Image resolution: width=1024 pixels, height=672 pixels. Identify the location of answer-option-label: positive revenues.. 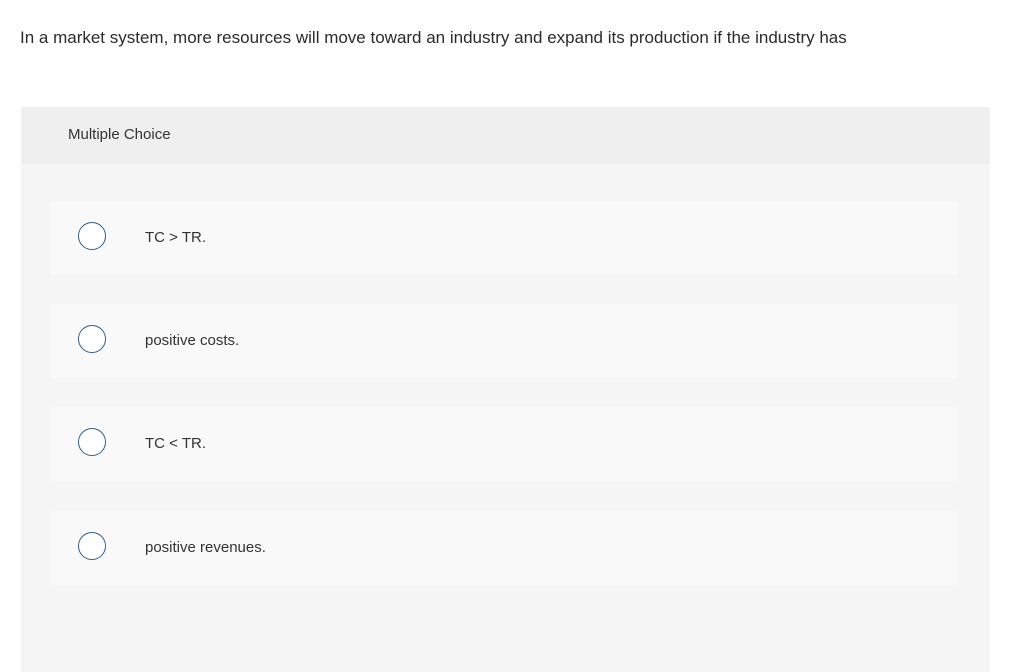
(205, 547).